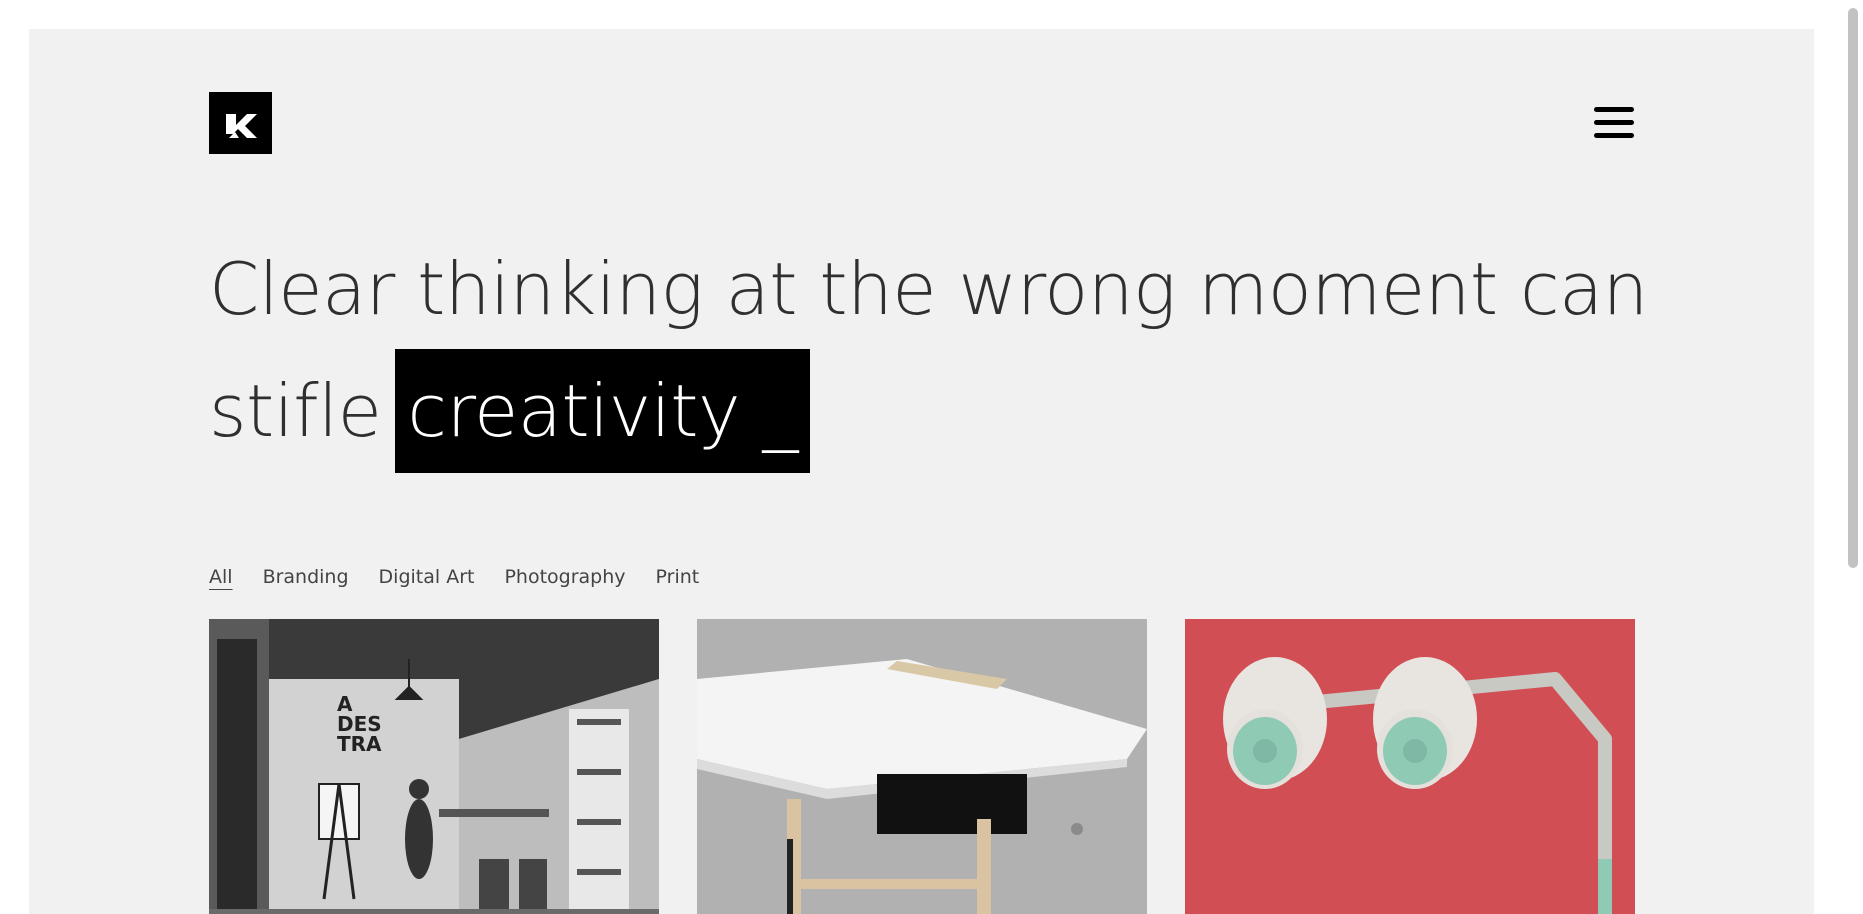 The height and width of the screenshot is (914, 1863). What do you see at coordinates (934, 411) in the screenshot?
I see `hero-line-2: stifle creativity _` at bounding box center [934, 411].